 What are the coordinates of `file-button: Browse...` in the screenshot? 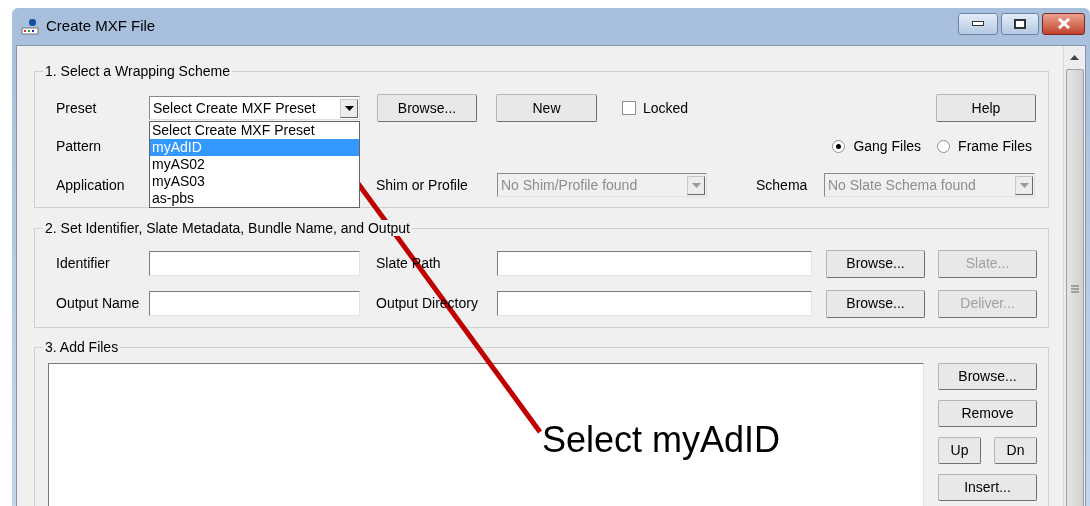 It's located at (987, 376).